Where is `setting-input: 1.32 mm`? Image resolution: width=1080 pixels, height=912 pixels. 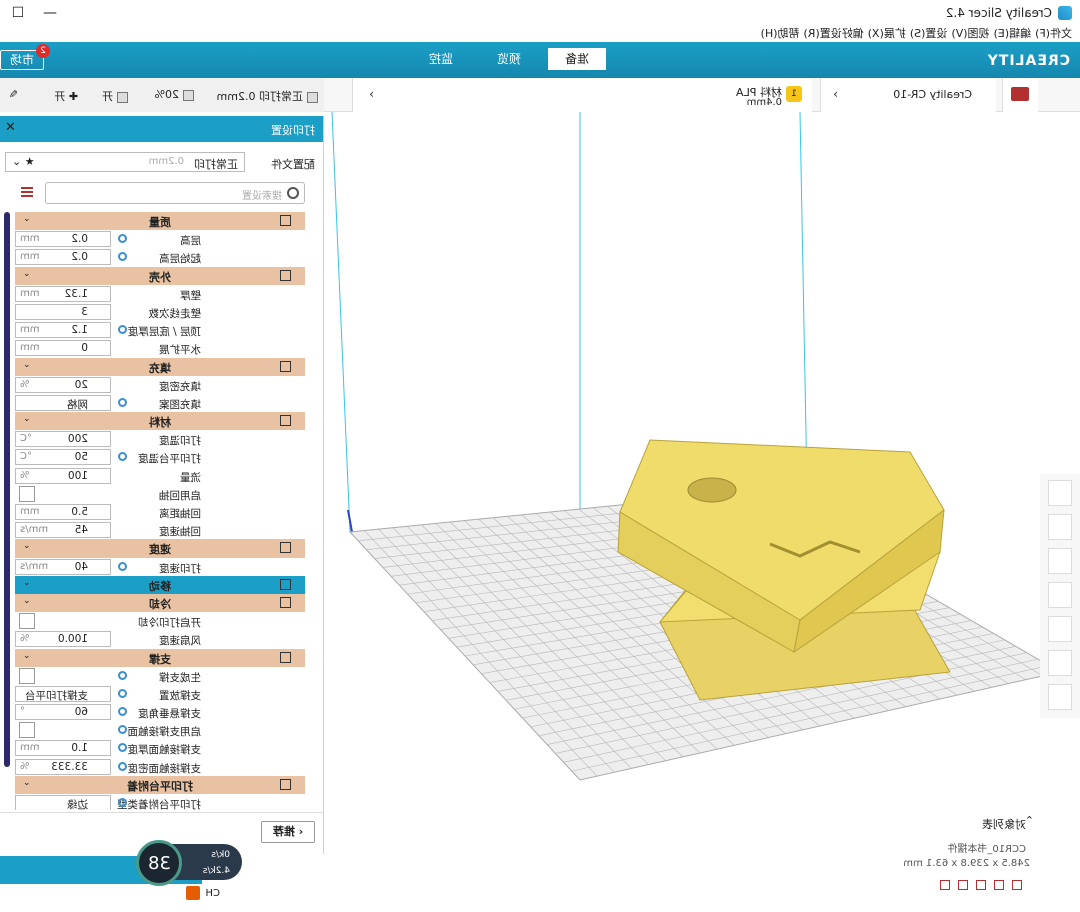
setting-input: 1.32 mm is located at coordinates (63, 293).